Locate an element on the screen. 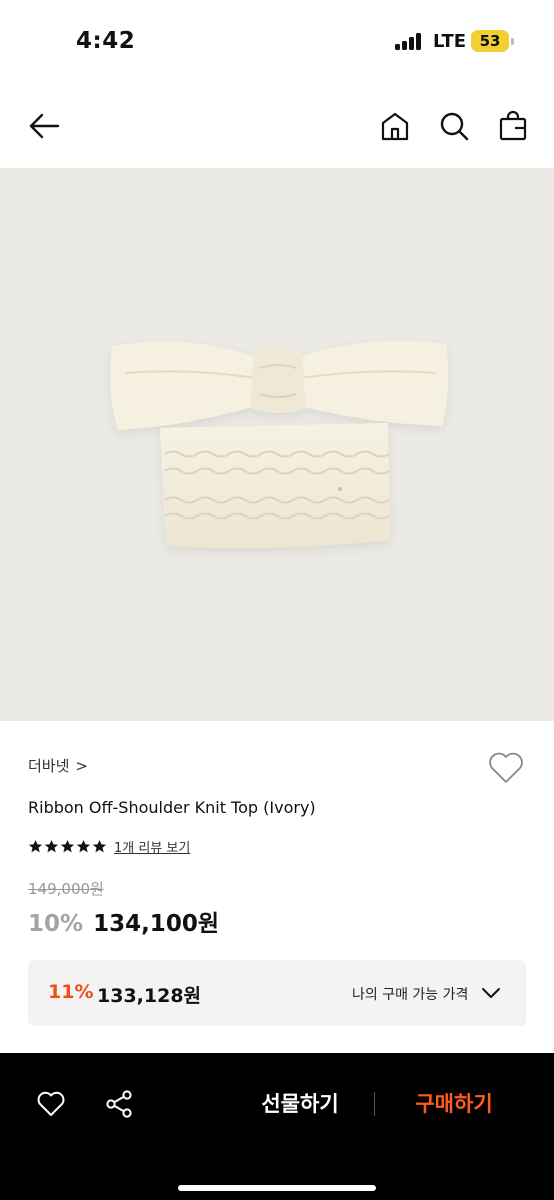 The width and height of the screenshot is (554, 1200). my-discount-rate: 11% is located at coordinates (71, 992).